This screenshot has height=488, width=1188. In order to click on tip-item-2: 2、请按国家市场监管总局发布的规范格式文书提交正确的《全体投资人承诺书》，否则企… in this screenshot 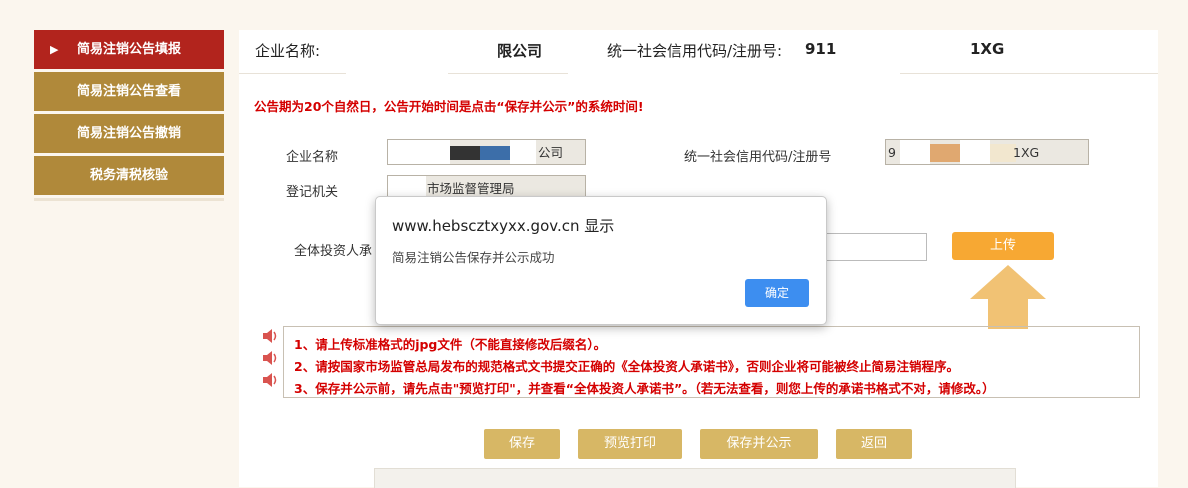, I will do `click(626, 366)`.